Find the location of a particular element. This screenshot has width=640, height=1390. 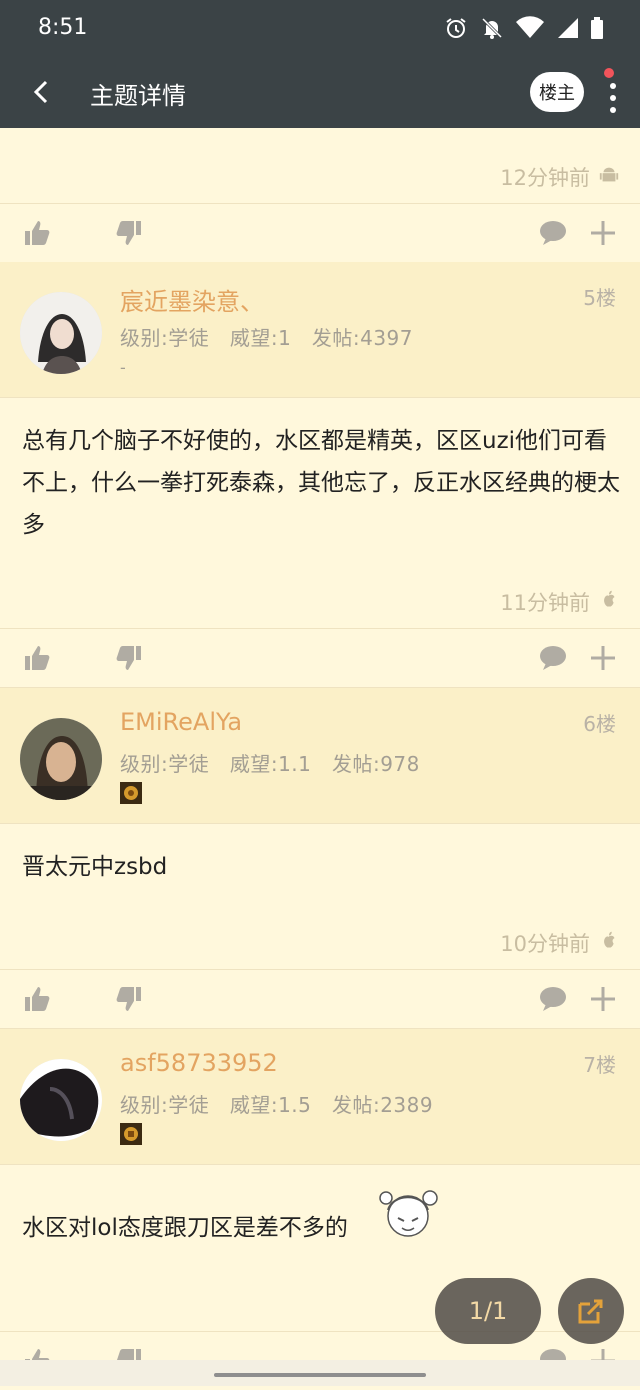

post-header: asf58733952 7楼 级别:学徒 威望:1.5 发帖:2389 is located at coordinates (320, 1097).